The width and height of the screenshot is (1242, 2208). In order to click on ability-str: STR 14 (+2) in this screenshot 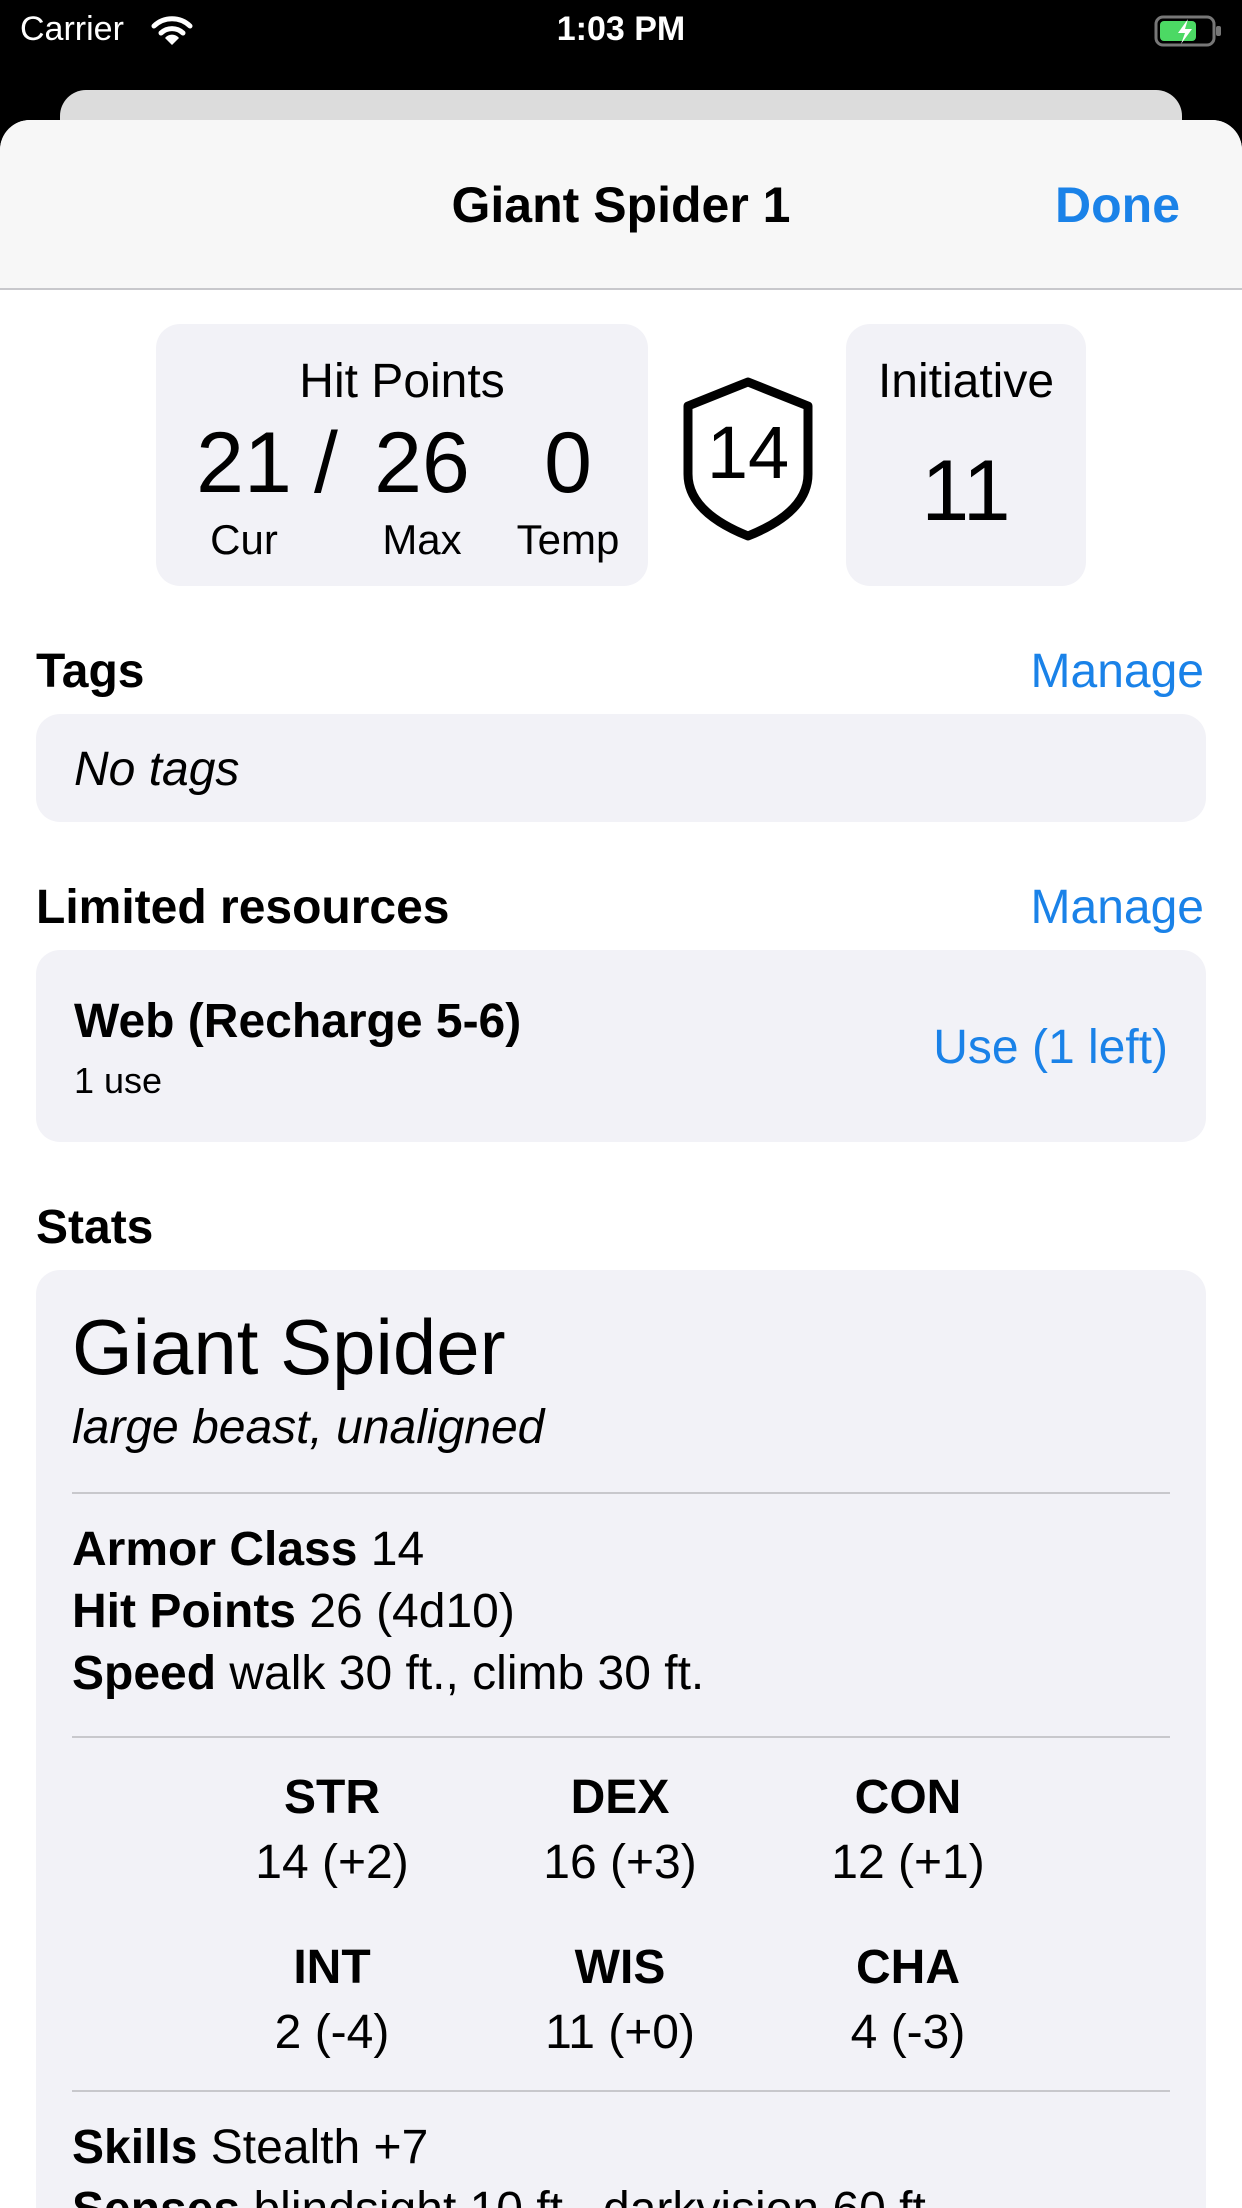, I will do `click(332, 1830)`.